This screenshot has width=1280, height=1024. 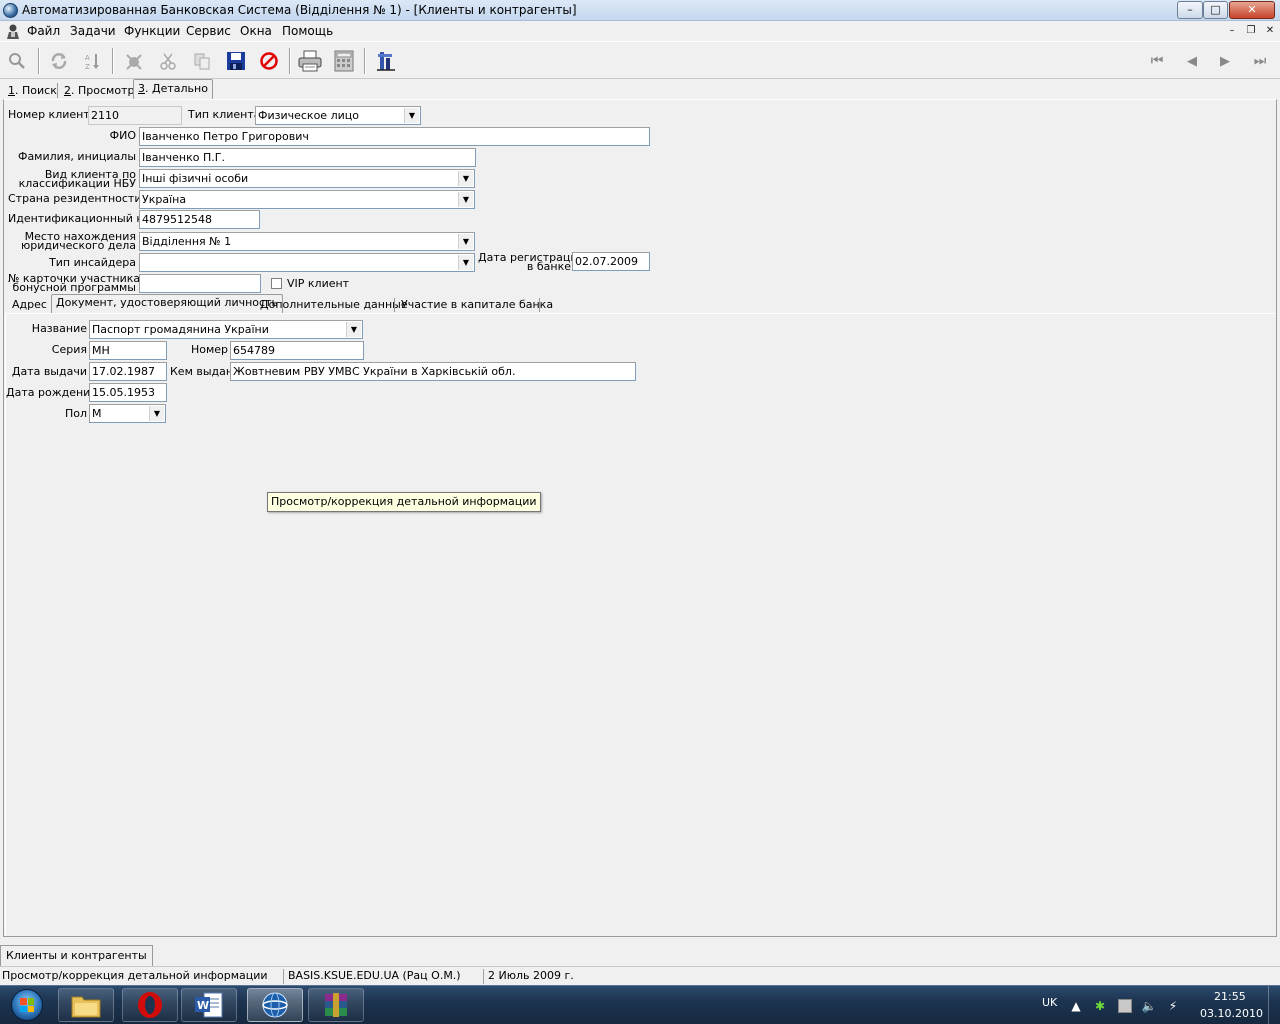 What do you see at coordinates (74, 283) in the screenshot?
I see `bonus-card-label: № карточки участника бонусной программы` at bounding box center [74, 283].